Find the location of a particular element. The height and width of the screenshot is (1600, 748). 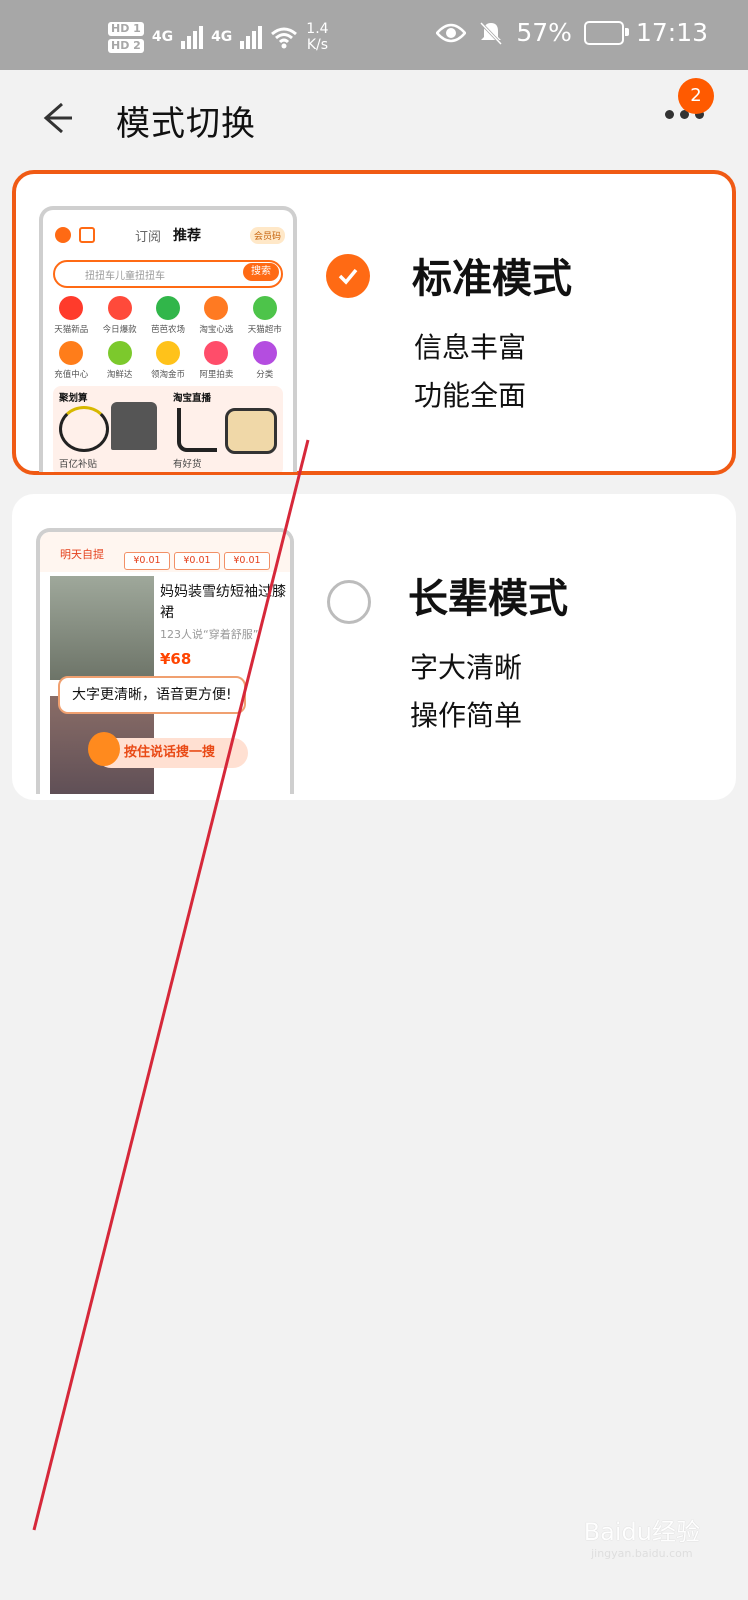

avatar-icon is located at coordinates (63, 235).